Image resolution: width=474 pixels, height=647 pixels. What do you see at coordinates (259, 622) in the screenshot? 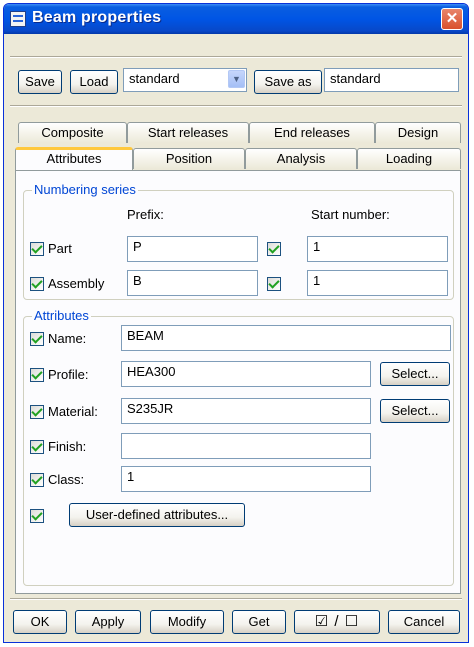
I see `get-button: Get` at bounding box center [259, 622].